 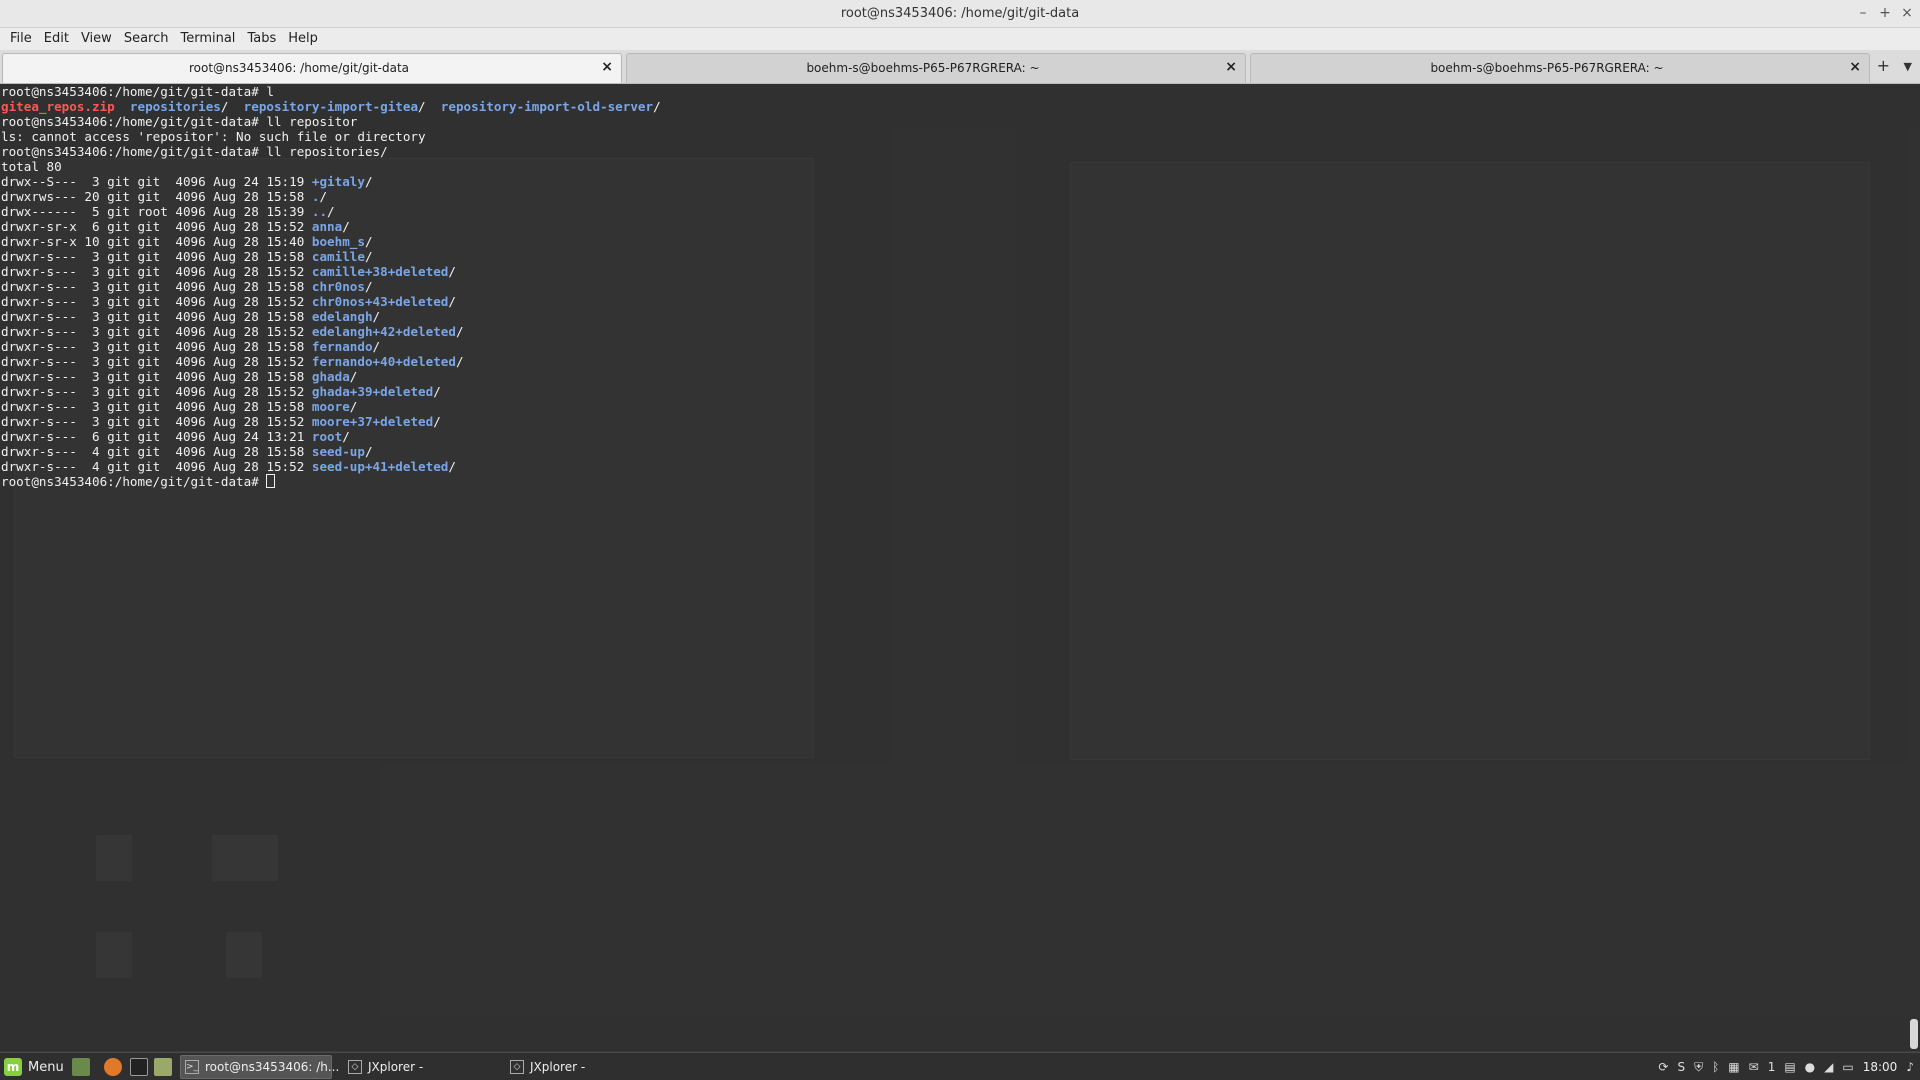 What do you see at coordinates (331, 481) in the screenshot?
I see `terminal-line: root@ns3453406:/home/git/git-data#` at bounding box center [331, 481].